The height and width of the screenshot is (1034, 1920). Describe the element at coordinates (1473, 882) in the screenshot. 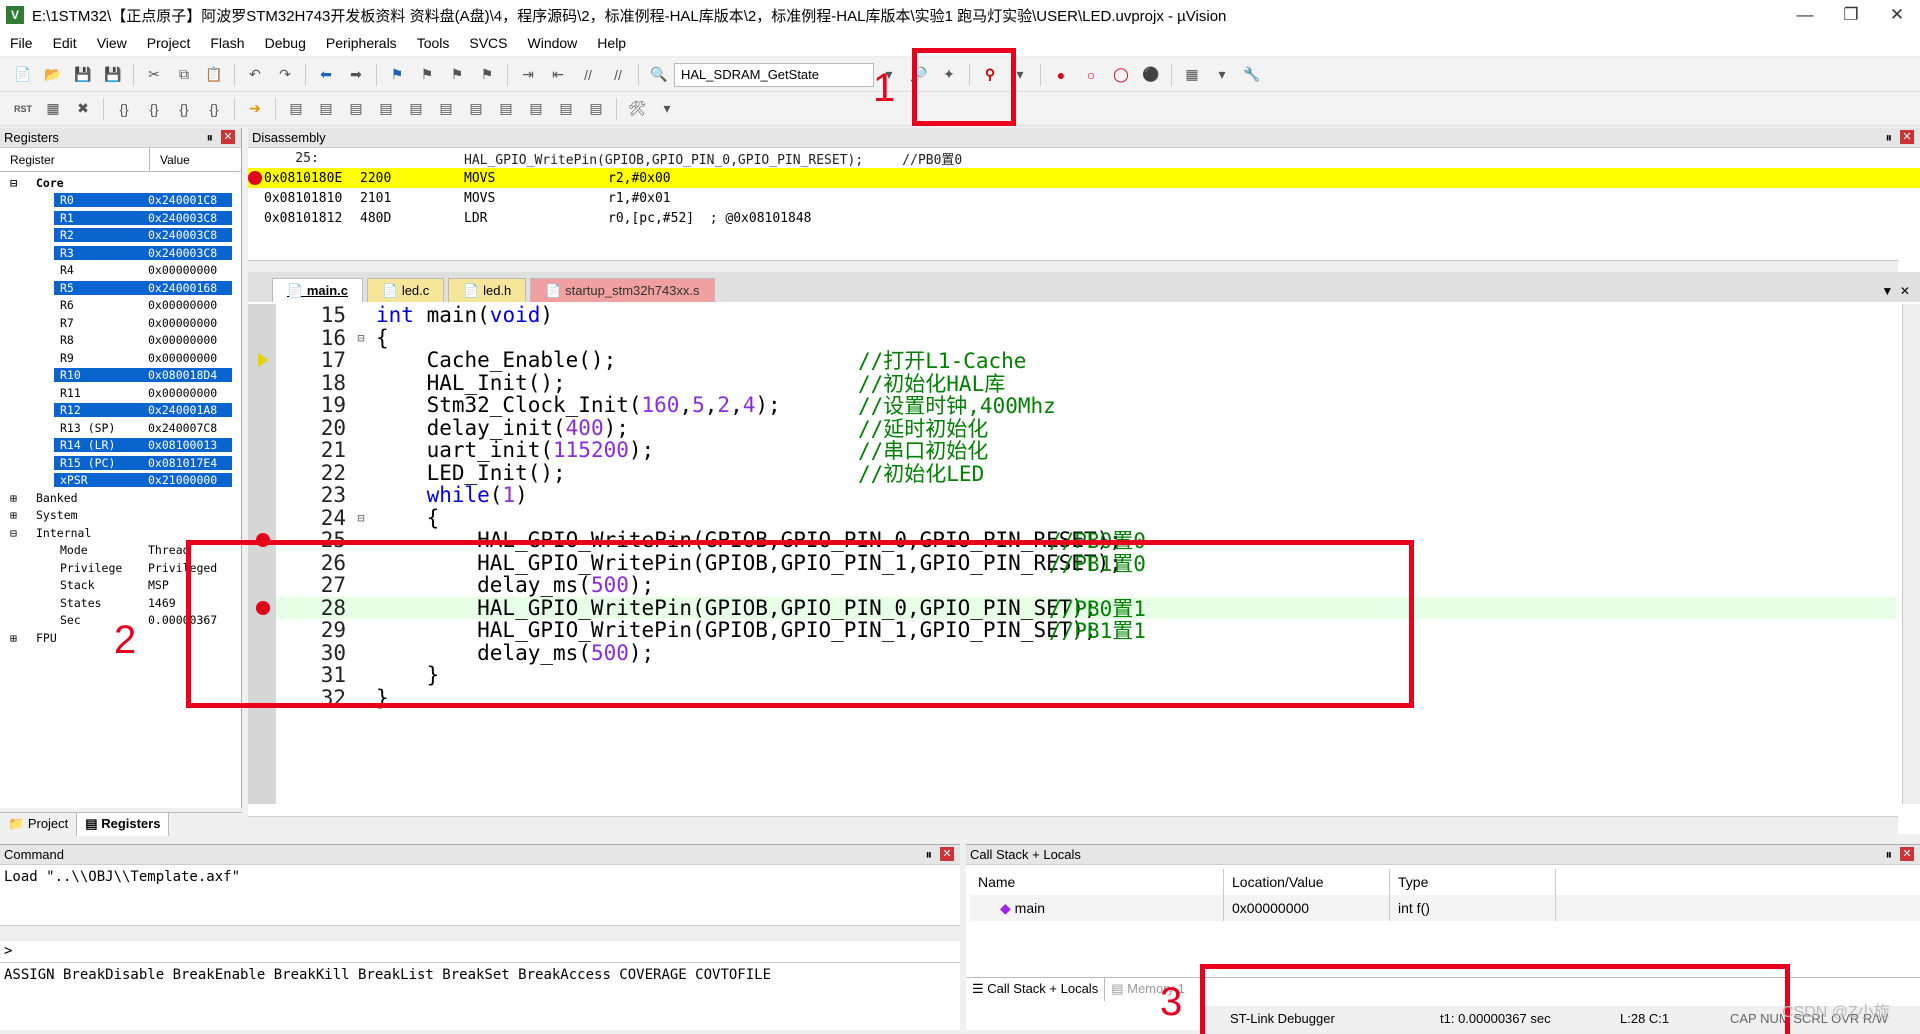

I see `type-column-header: Type` at that location.